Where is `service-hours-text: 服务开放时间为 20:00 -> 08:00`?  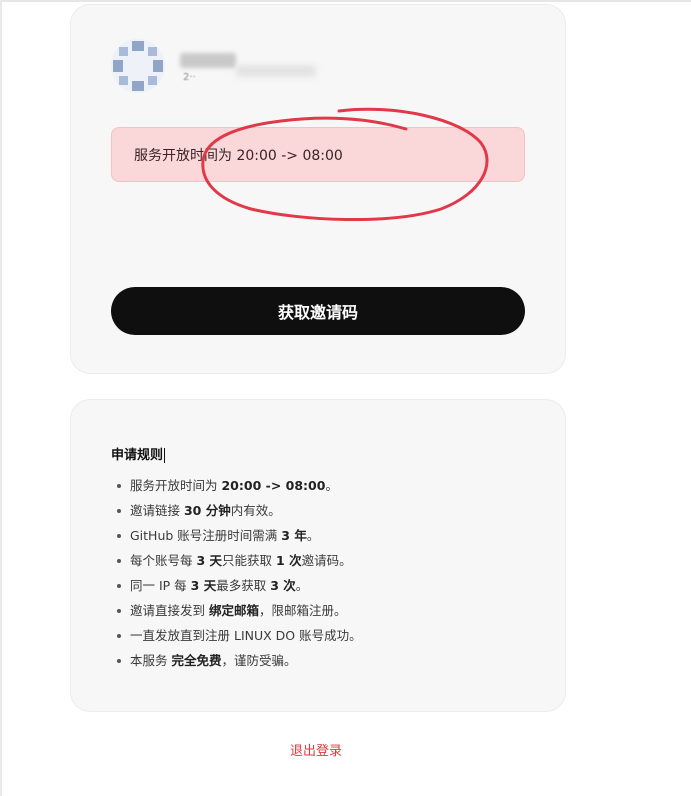 service-hours-text: 服务开放时间为 20:00 -> 08:00 is located at coordinates (238, 155).